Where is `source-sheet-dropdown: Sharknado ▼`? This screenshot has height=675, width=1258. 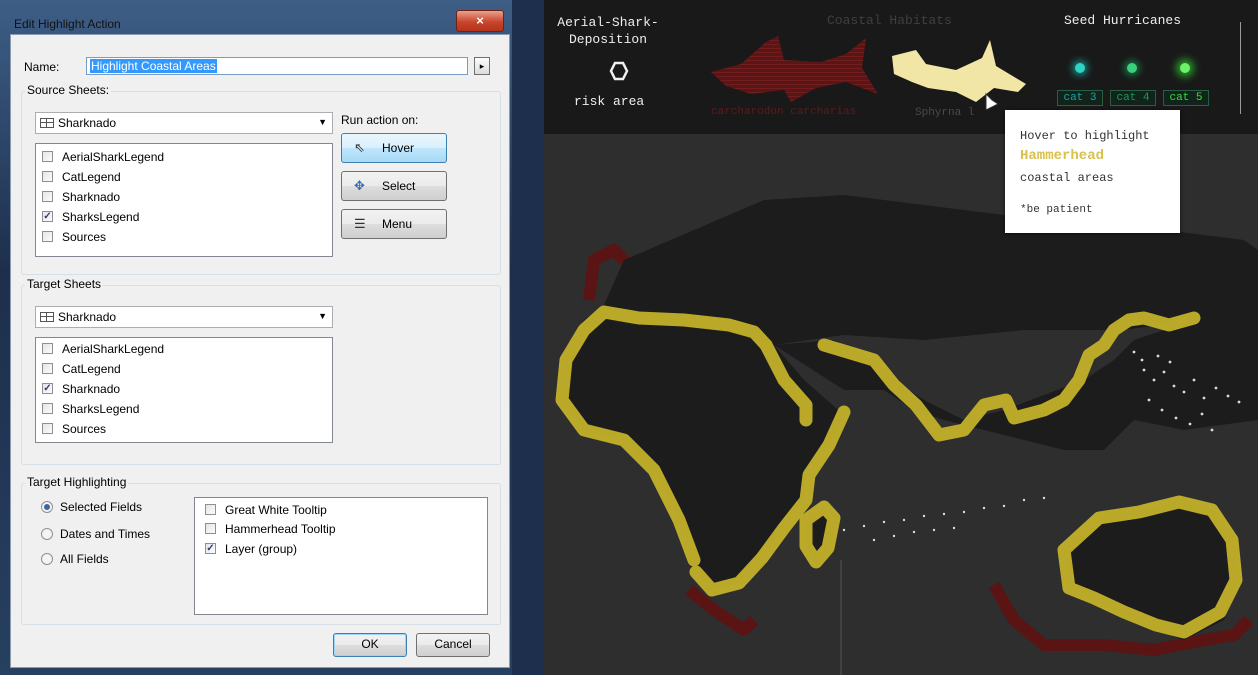
source-sheet-dropdown: Sharknado ▼ is located at coordinates (184, 123).